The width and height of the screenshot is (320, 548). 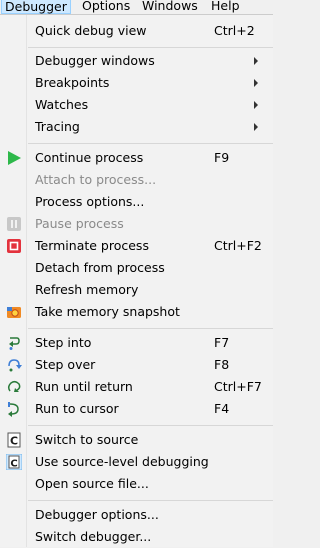 I want to click on menubar-options: Options, so click(x=106, y=7).